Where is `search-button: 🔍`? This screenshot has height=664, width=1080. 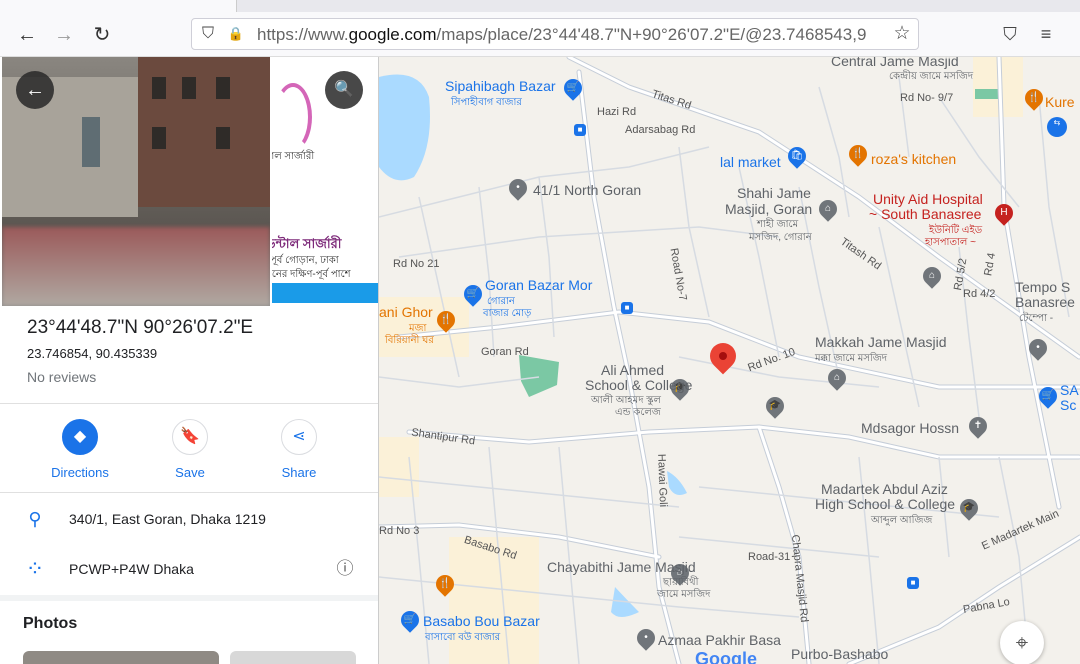 search-button: 🔍 is located at coordinates (344, 90).